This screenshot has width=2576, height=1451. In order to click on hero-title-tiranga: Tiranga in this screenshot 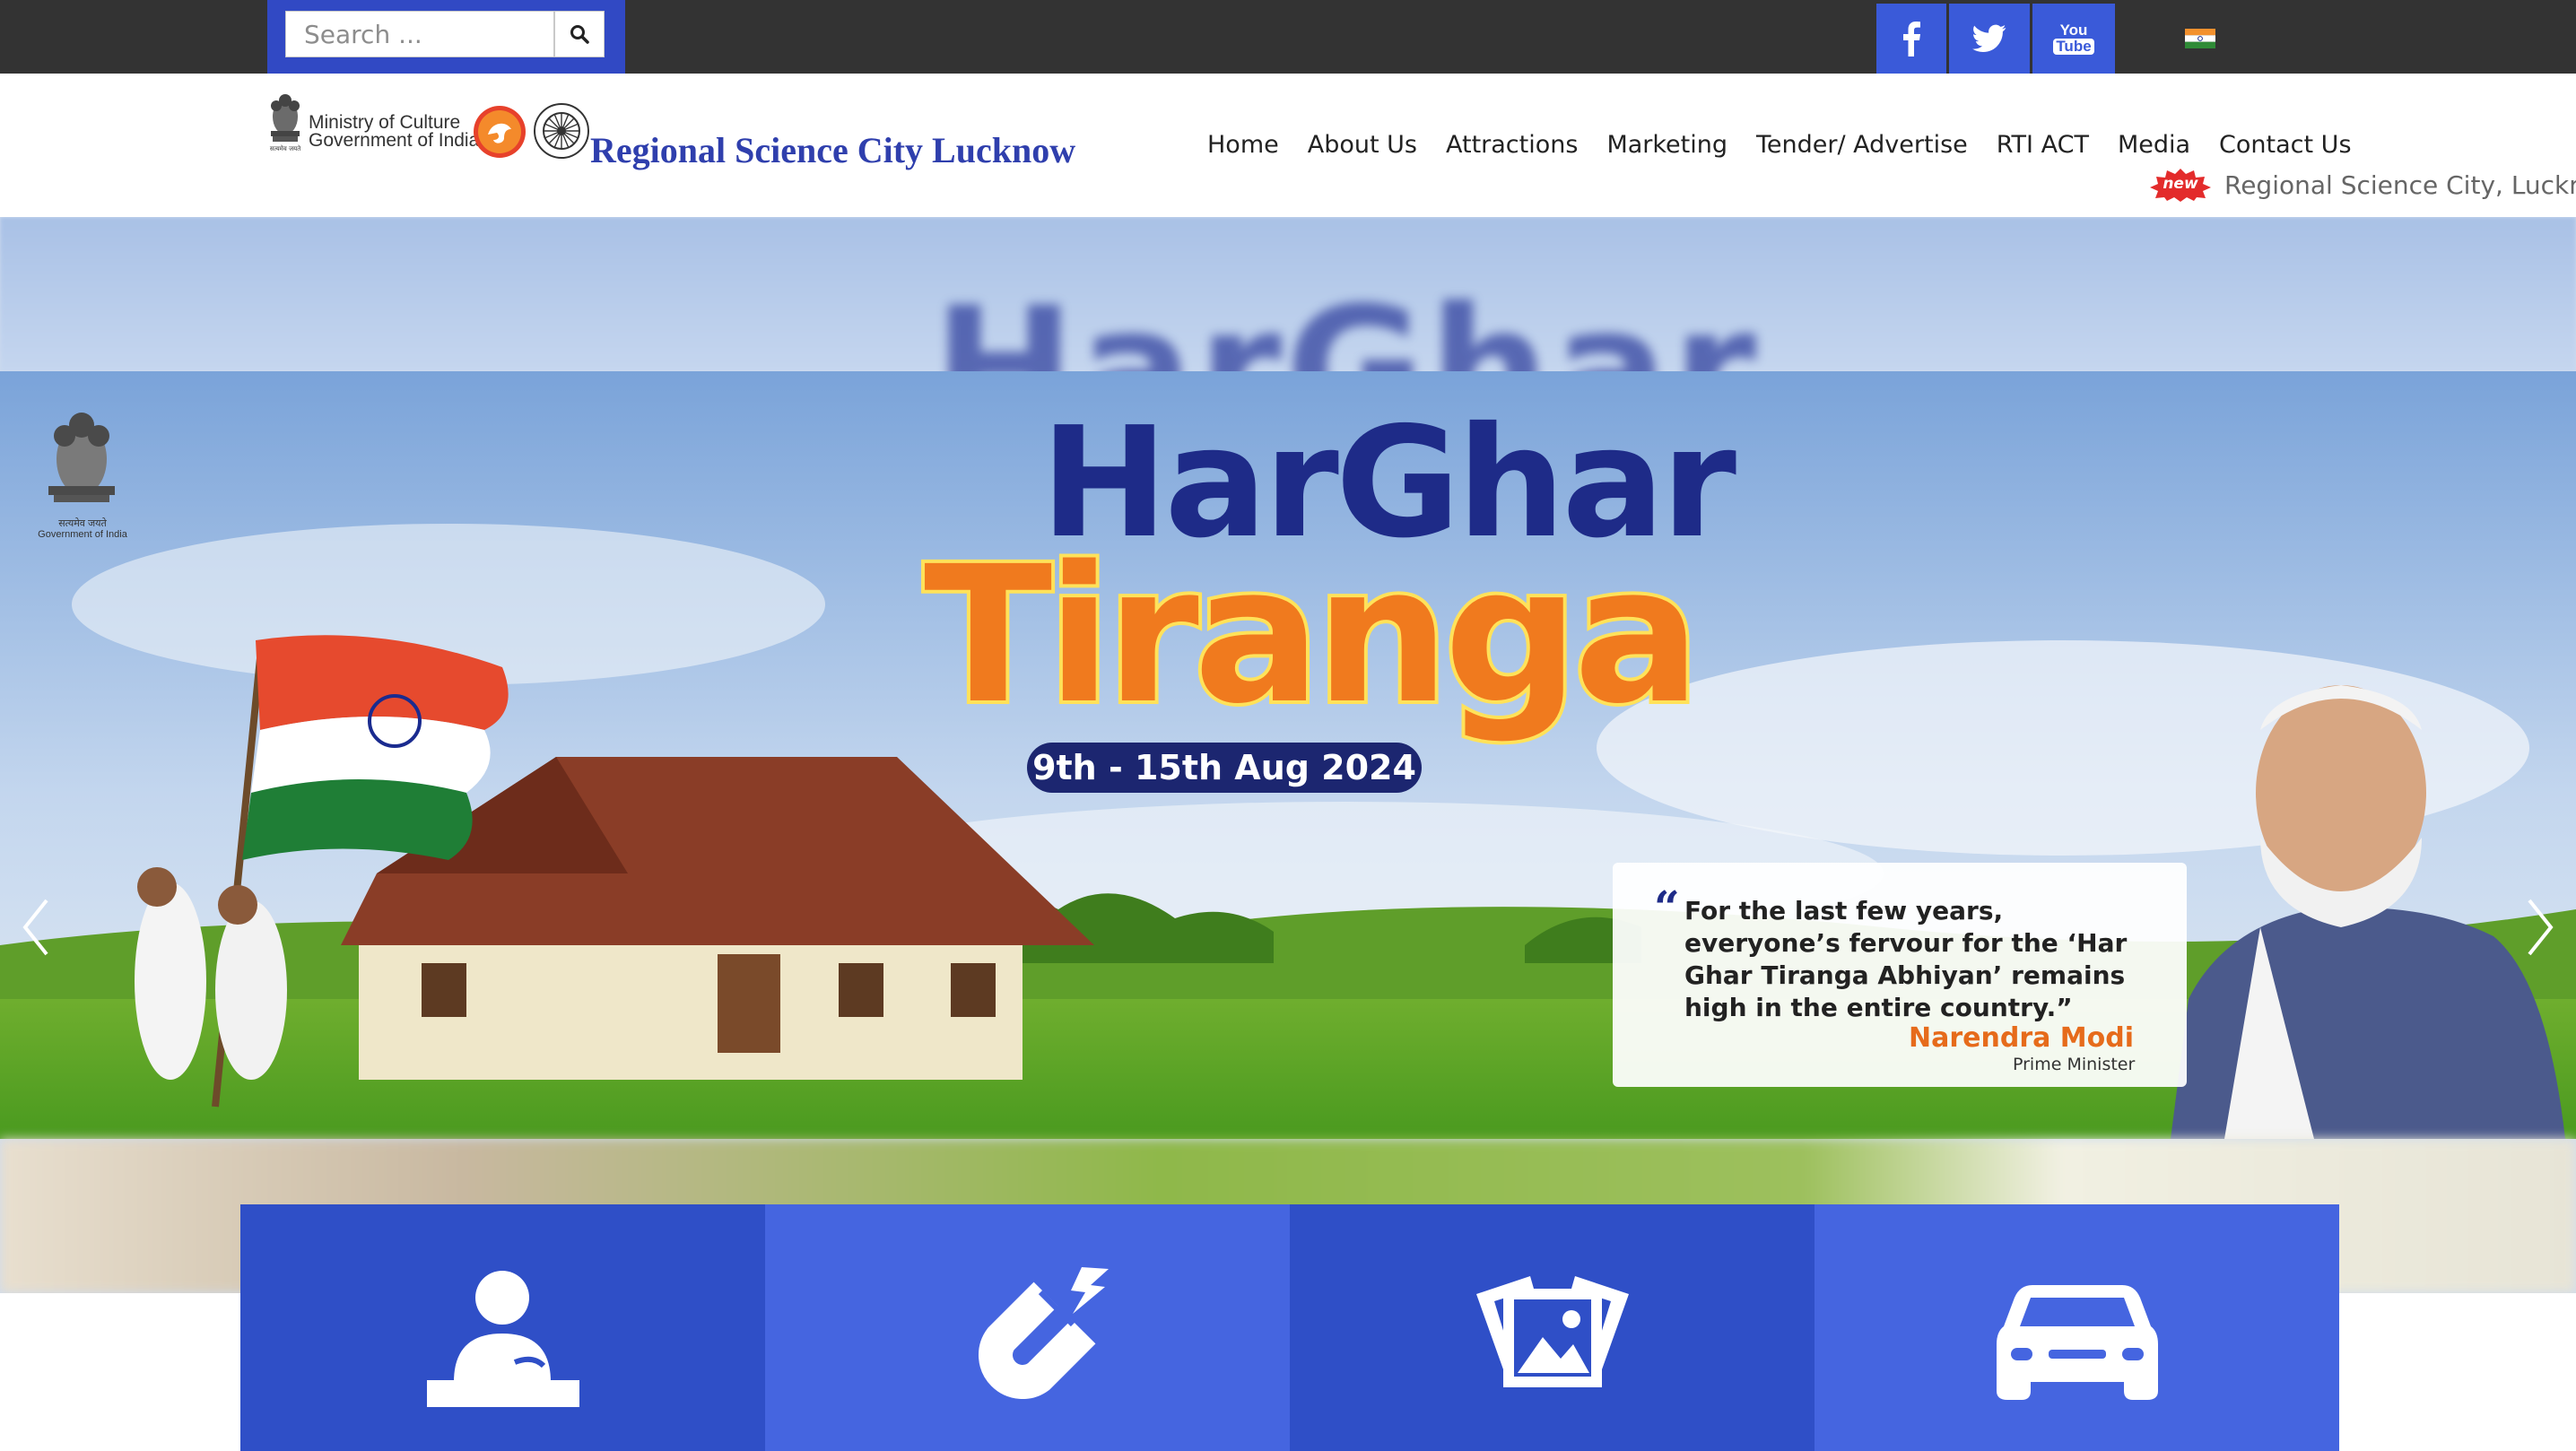, I will do `click(1312, 635)`.